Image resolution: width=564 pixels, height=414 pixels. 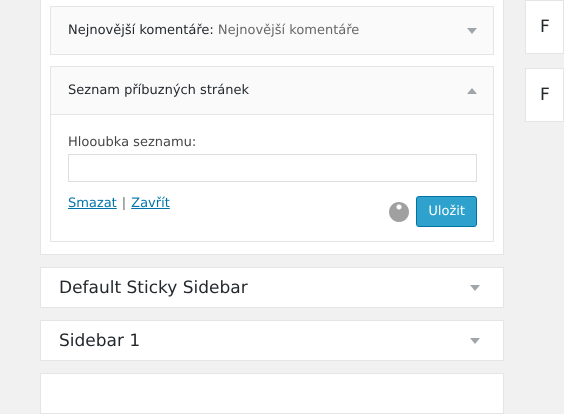 What do you see at coordinates (272, 168) in the screenshot?
I see `input-field` at bounding box center [272, 168].